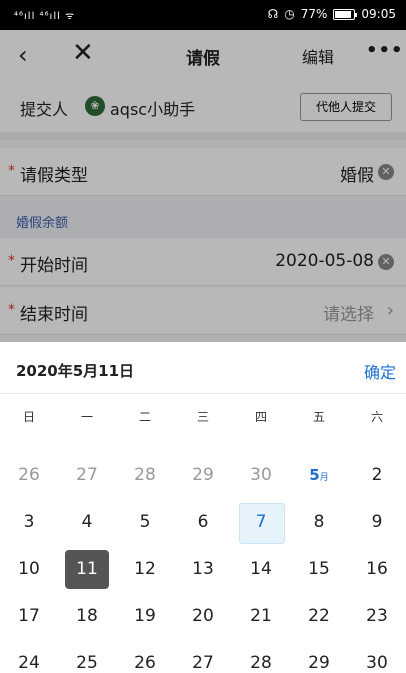  I want to click on day-cell: 9, so click(377, 522).